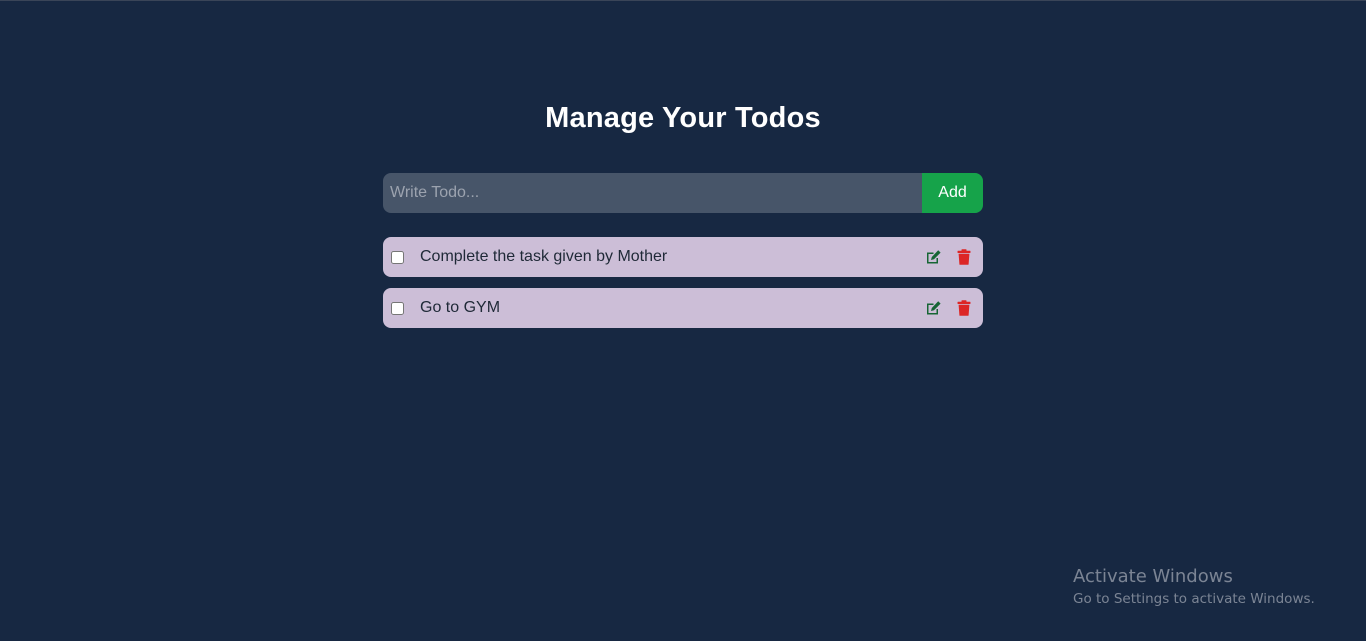  I want to click on add-button: Add, so click(952, 193).